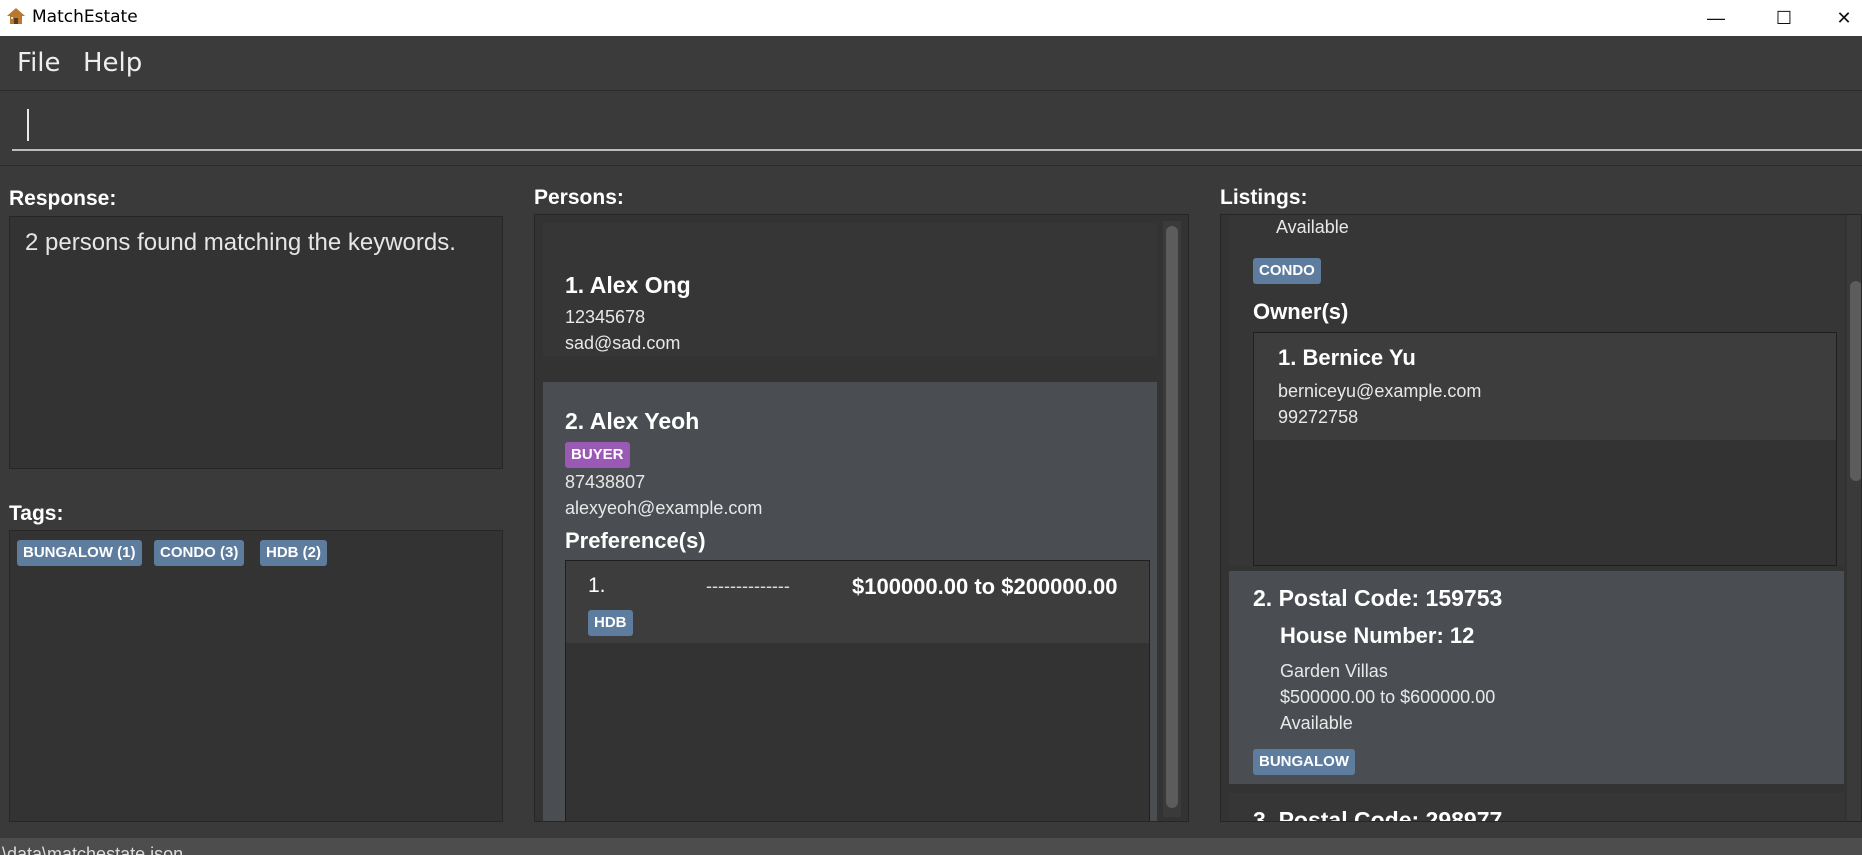 The image size is (1862, 855). I want to click on response-text: 2 persons found matching the keywords., so click(240, 242).